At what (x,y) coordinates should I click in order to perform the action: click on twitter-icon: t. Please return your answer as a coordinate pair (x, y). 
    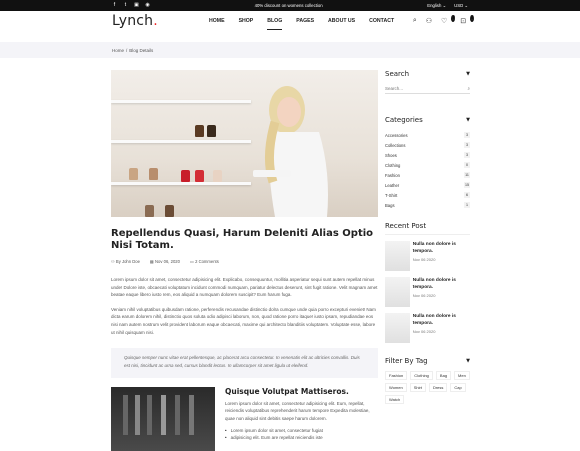
    Looking at the image, I should click on (125, 5).